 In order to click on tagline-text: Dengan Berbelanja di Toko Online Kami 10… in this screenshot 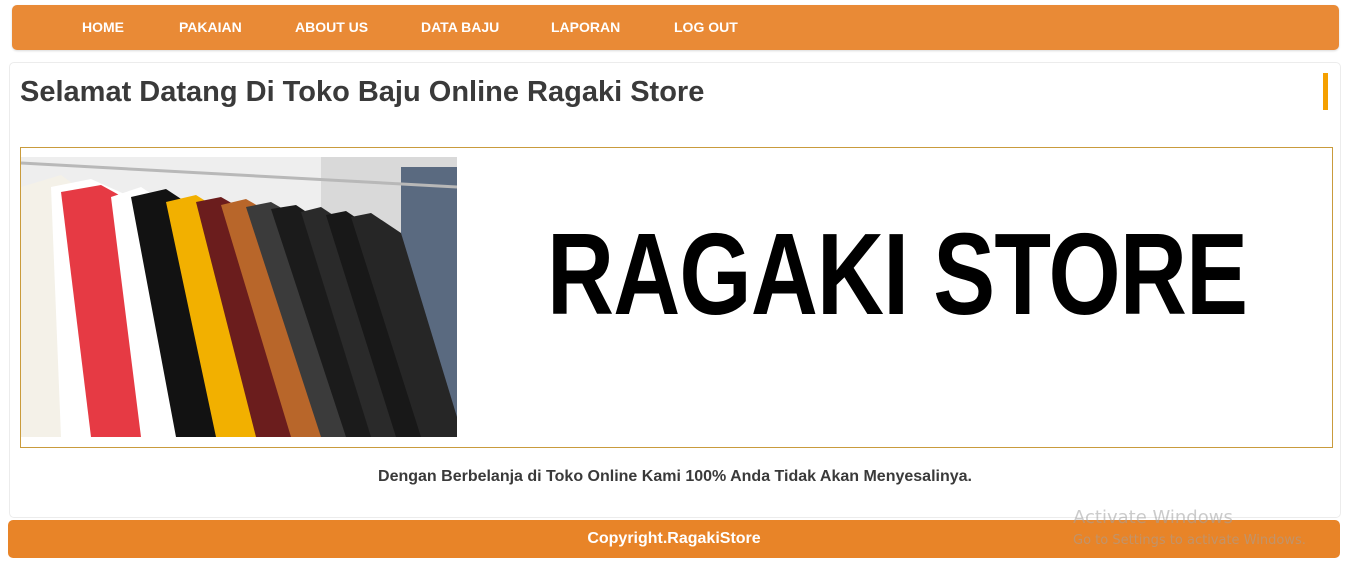, I will do `click(675, 476)`.